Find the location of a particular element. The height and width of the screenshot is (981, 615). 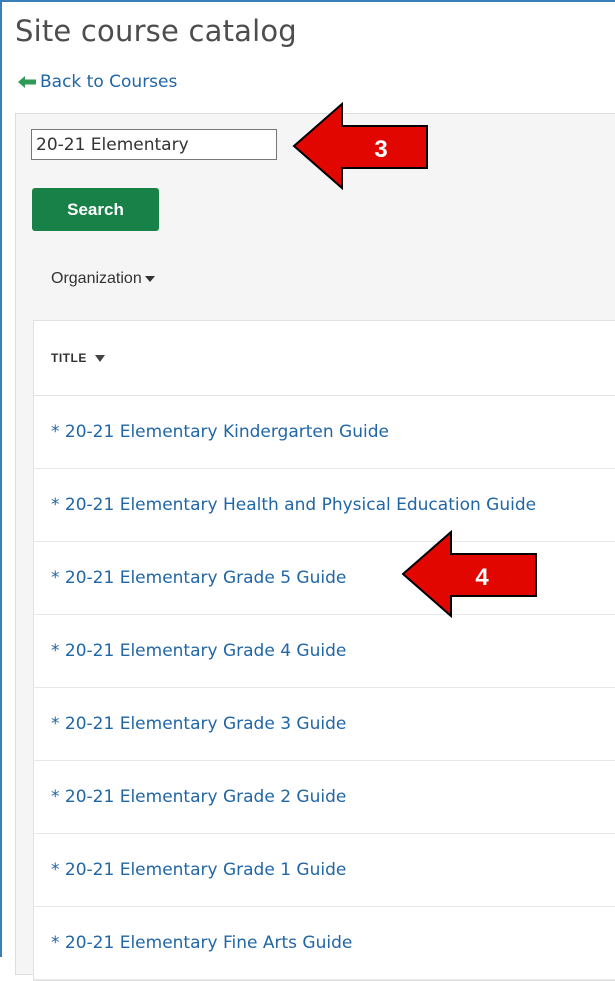

callout-arrow-step-3: 3 is located at coordinates (360, 146).